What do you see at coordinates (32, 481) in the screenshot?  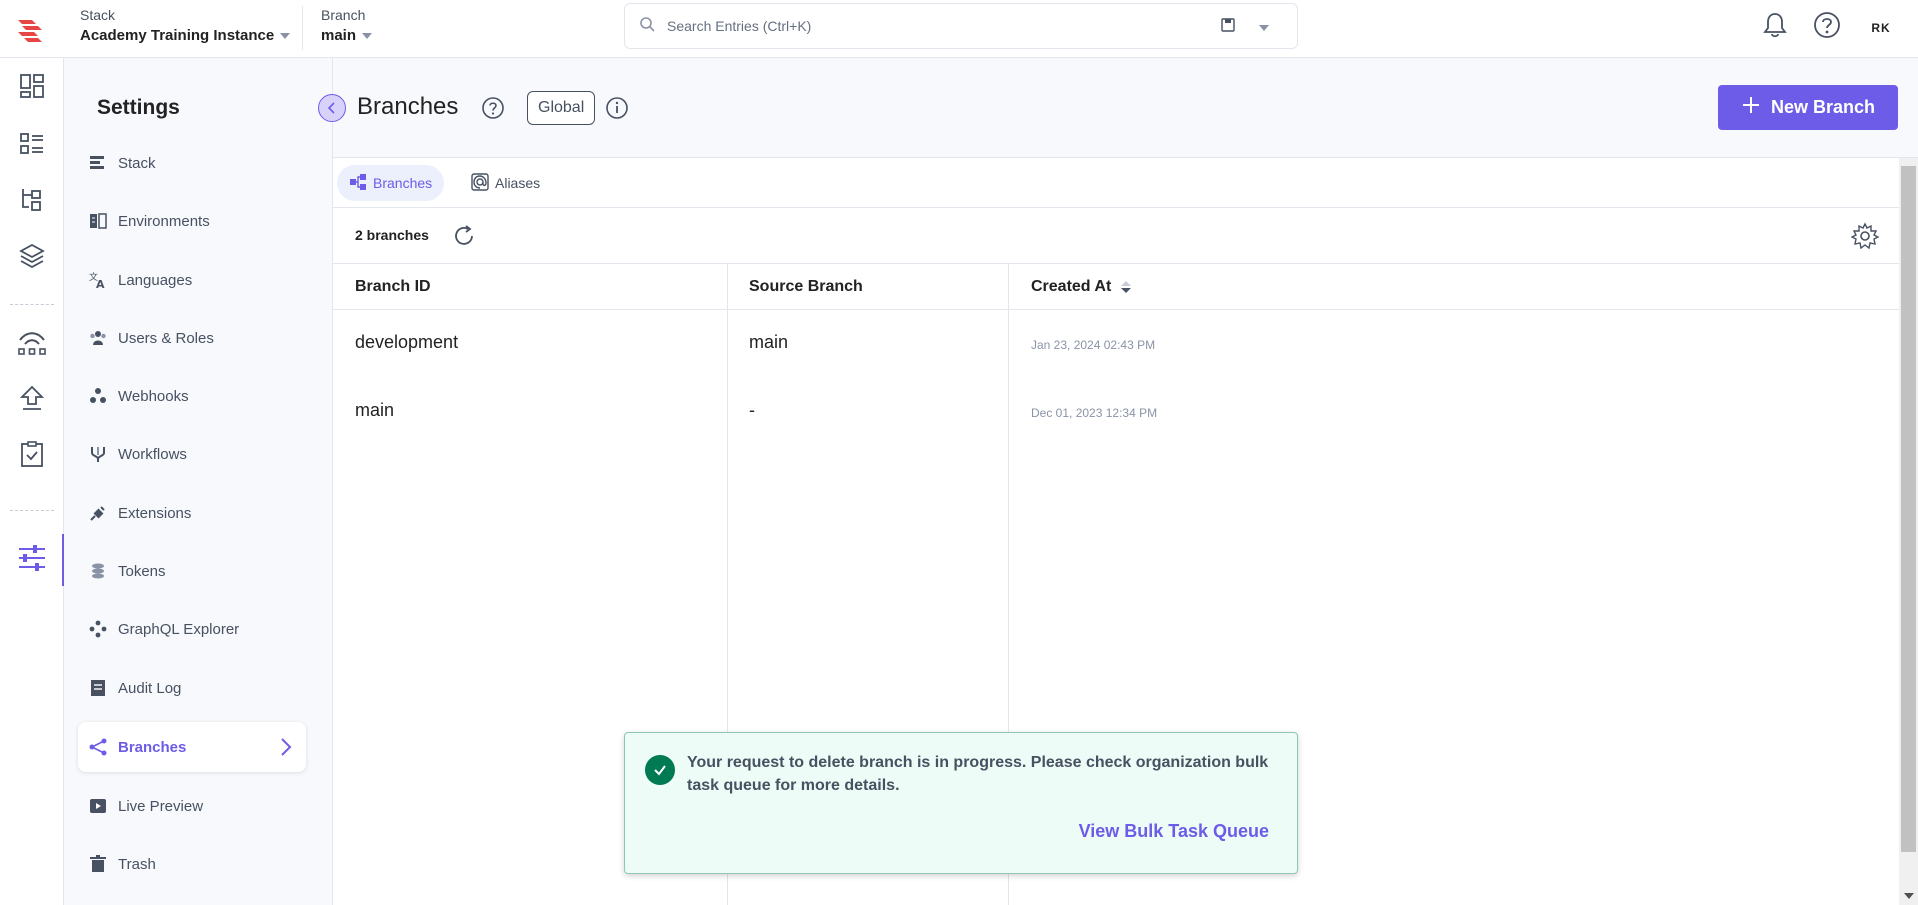 I see `left-rail` at bounding box center [32, 481].